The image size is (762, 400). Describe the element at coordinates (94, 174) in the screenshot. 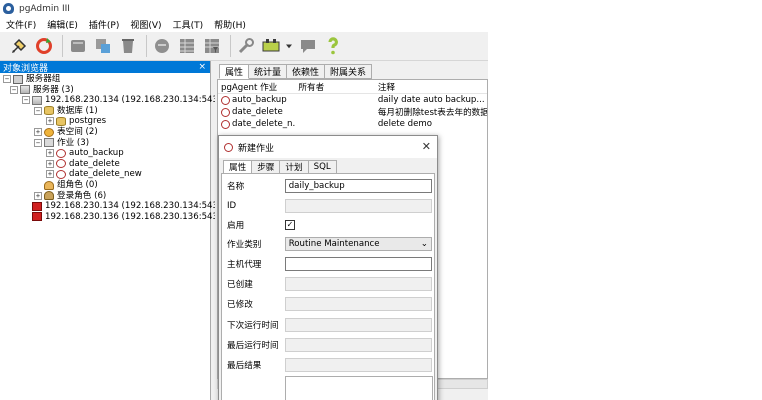

I see `tree-node: + date_delete_new` at that location.